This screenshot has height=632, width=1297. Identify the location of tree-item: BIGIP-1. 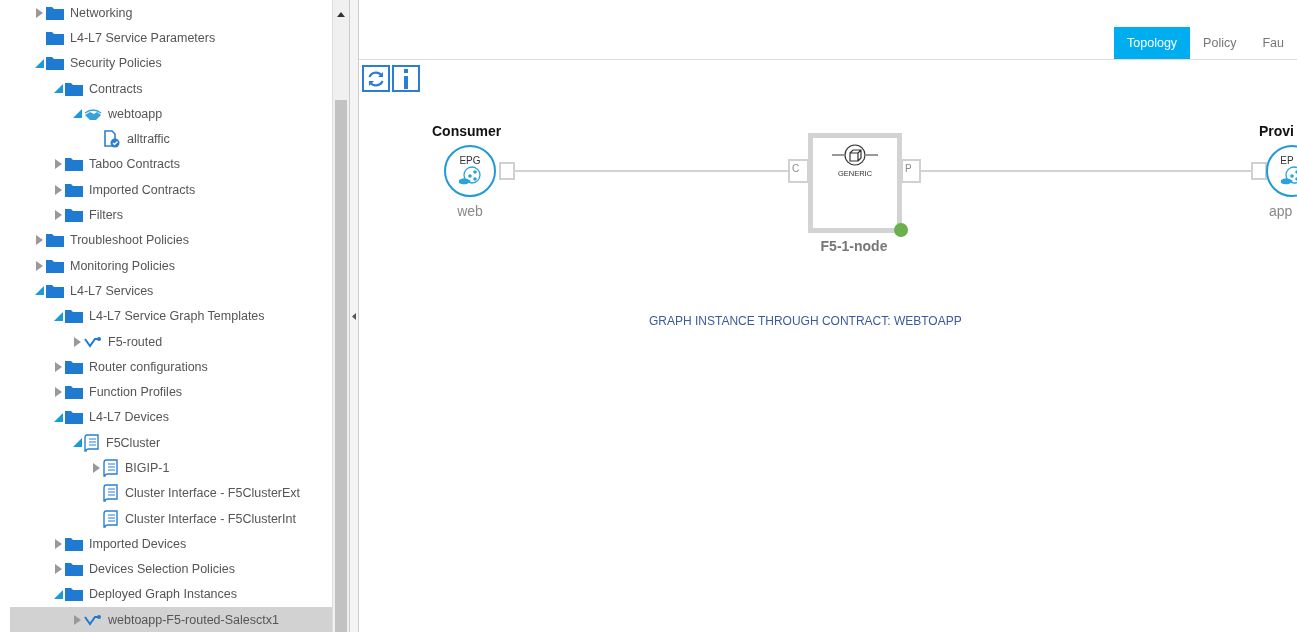
(171, 468).